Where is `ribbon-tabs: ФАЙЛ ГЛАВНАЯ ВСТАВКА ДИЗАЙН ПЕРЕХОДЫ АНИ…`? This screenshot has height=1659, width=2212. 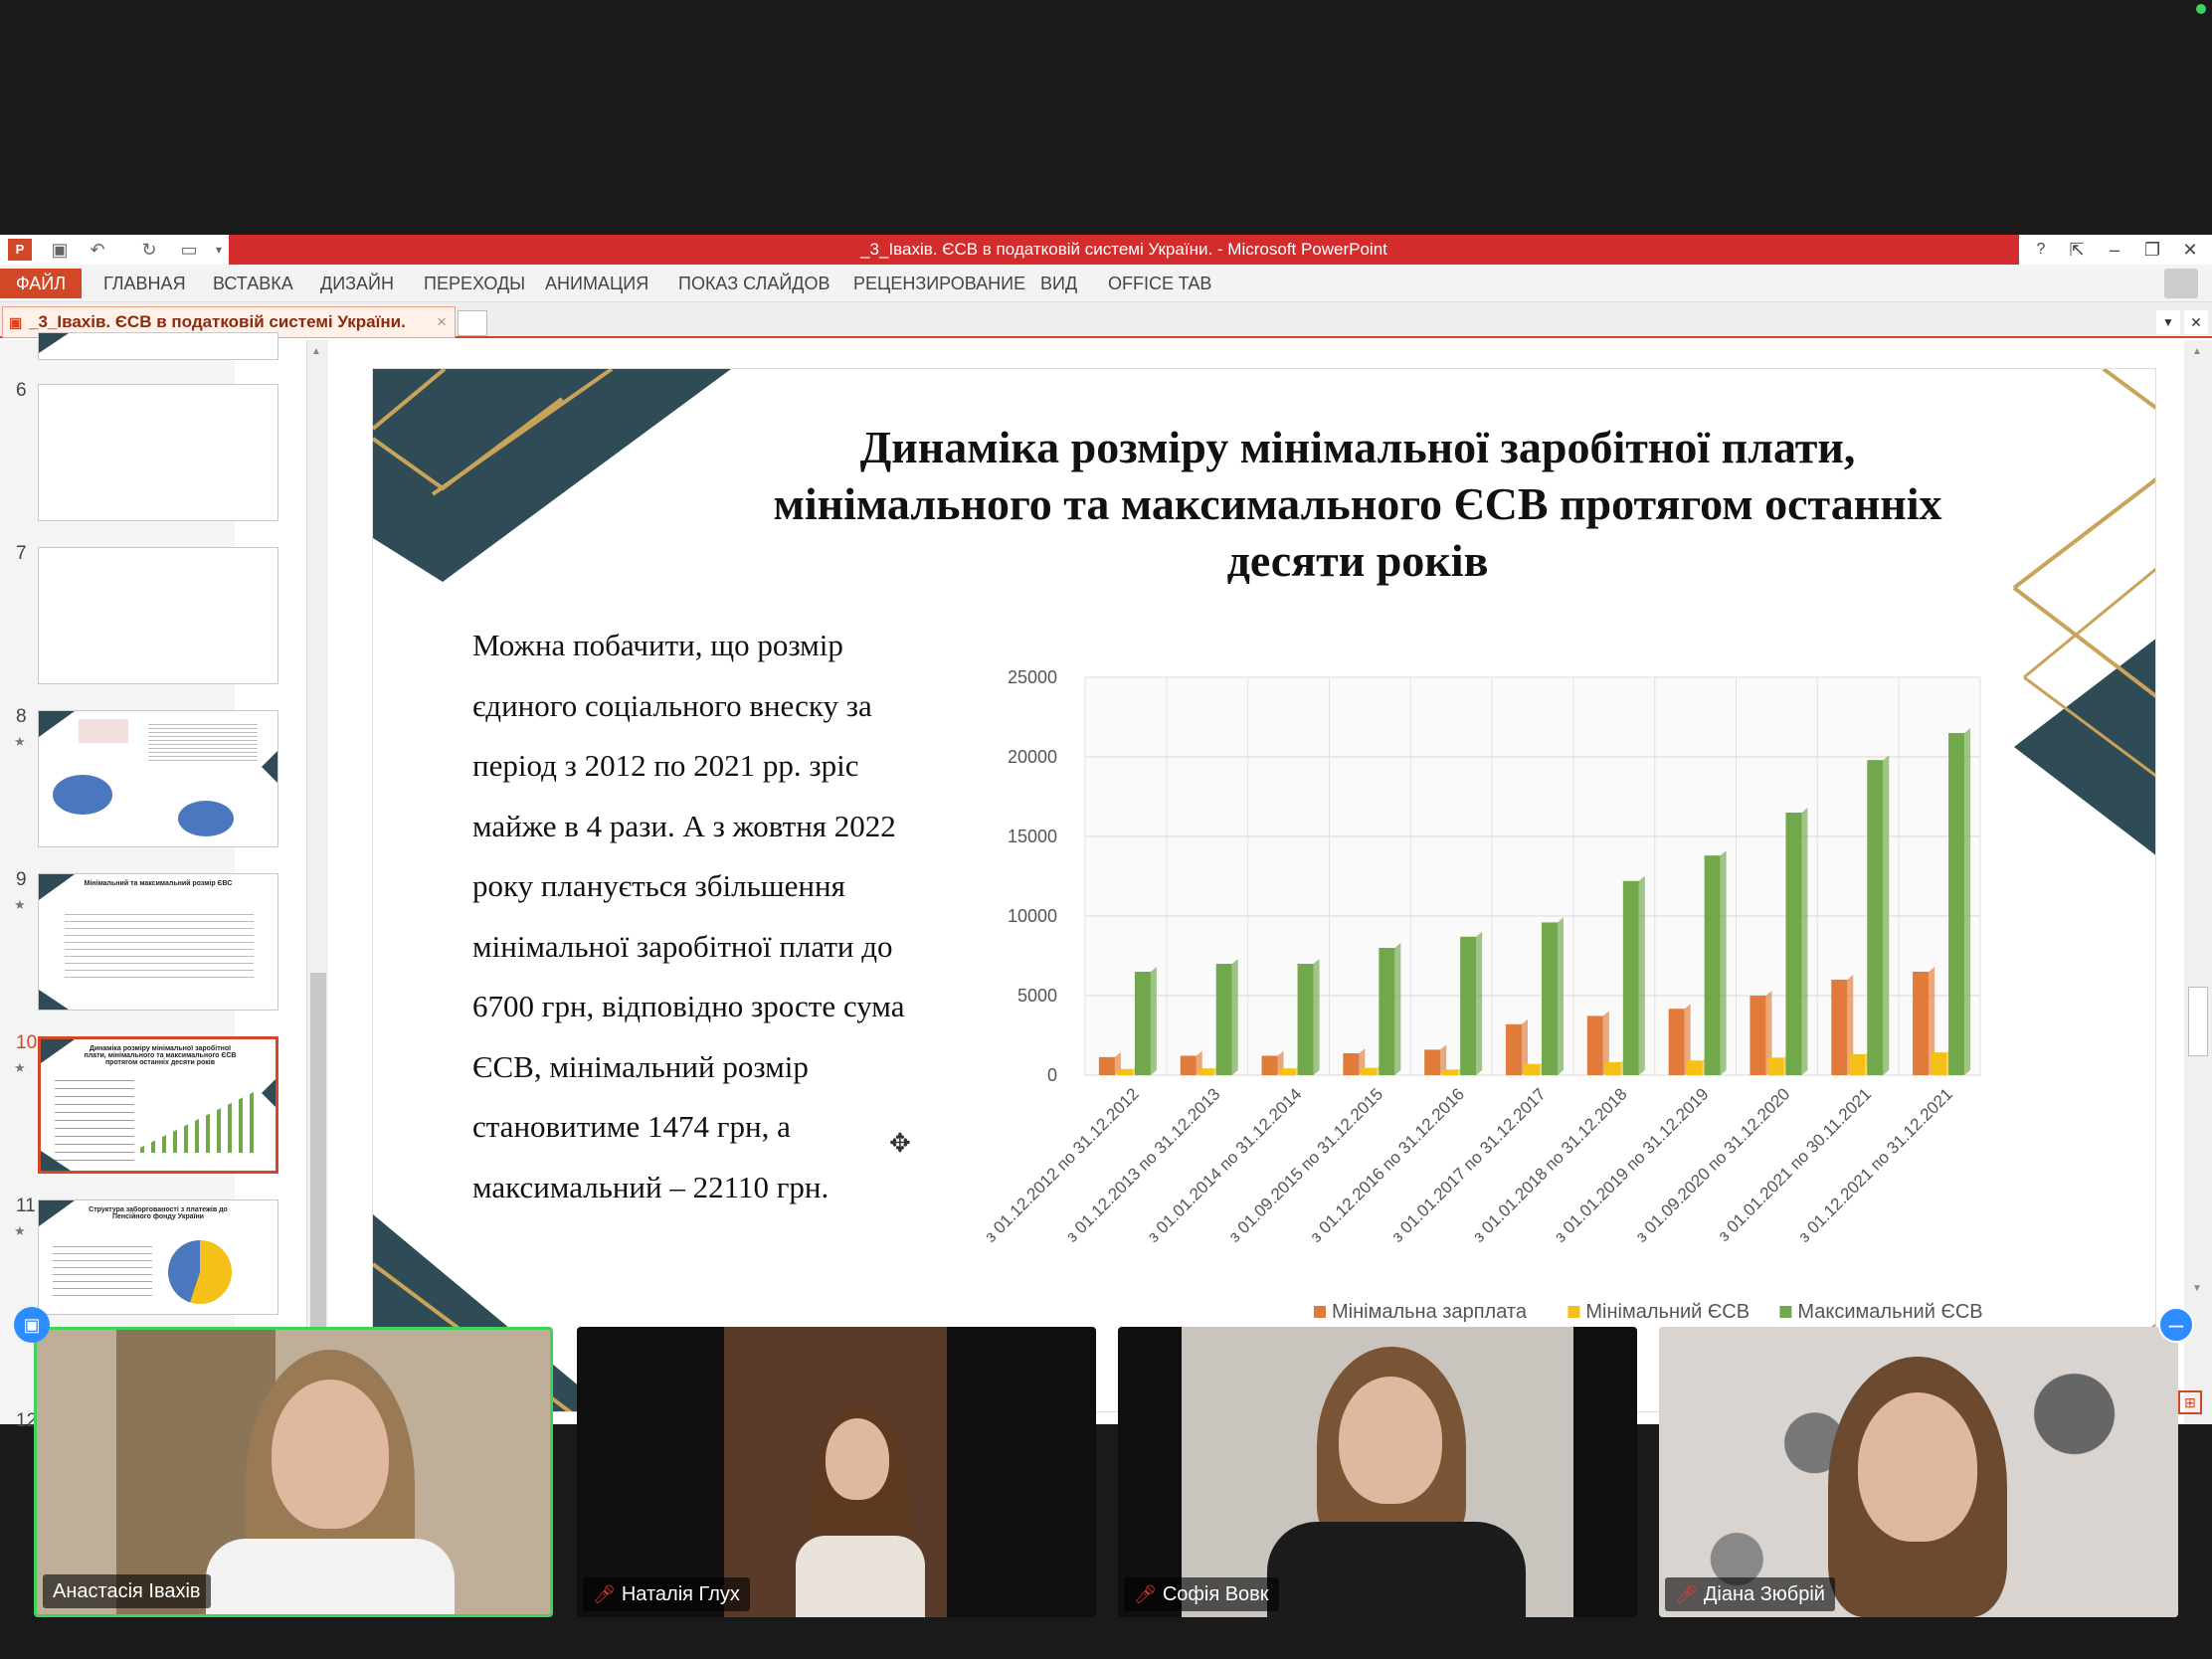
ribbon-tabs: ФАЙЛ ГЛАВНАЯ ВСТАВКА ДИЗАЙН ПЕРЕХОДЫ АНИ… is located at coordinates (1106, 283).